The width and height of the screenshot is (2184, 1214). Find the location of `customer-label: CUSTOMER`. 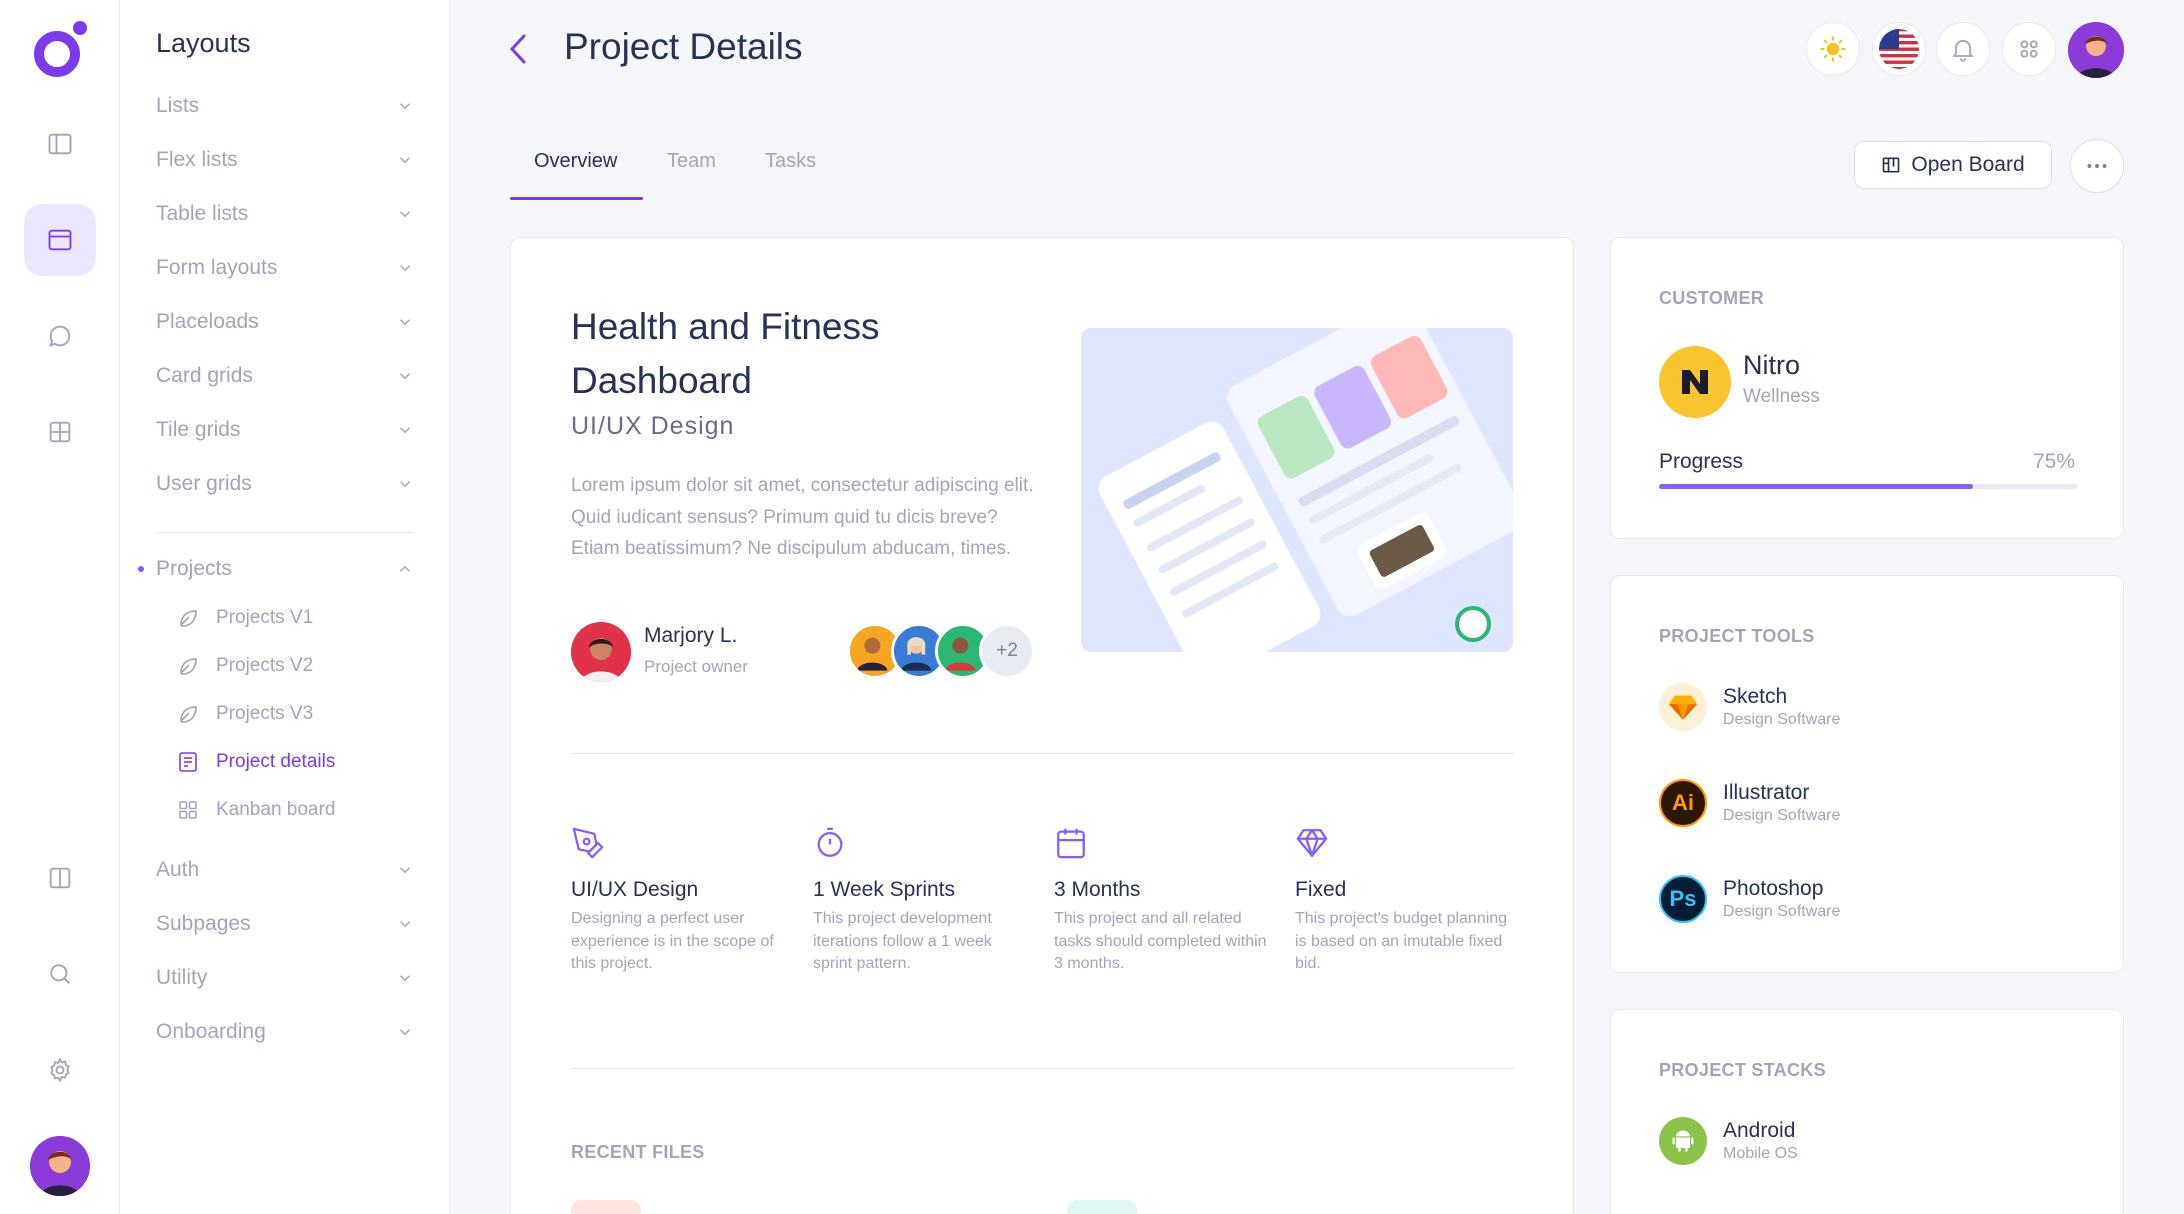

customer-label: CUSTOMER is located at coordinates (1712, 298).